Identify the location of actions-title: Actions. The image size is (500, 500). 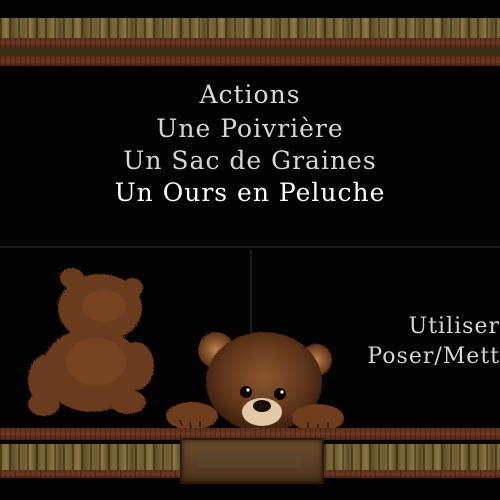
(250, 94).